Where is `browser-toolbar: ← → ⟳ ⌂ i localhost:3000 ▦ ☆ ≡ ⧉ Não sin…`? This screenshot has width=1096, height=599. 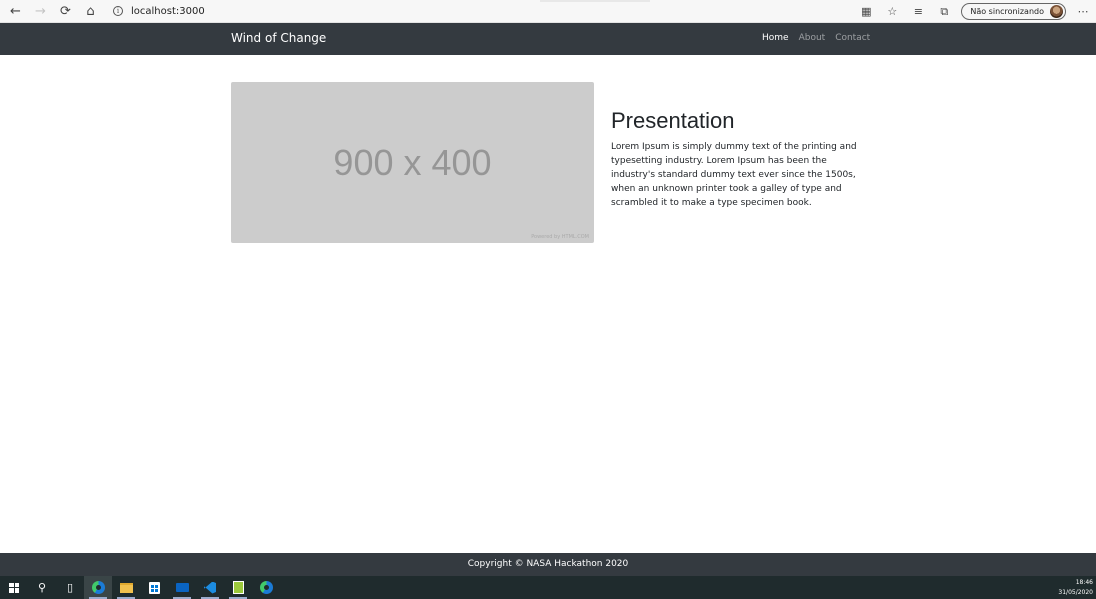
browser-toolbar: ← → ⟳ ⌂ i localhost:3000 ▦ ☆ ≡ ⧉ Não sin… is located at coordinates (548, 11).